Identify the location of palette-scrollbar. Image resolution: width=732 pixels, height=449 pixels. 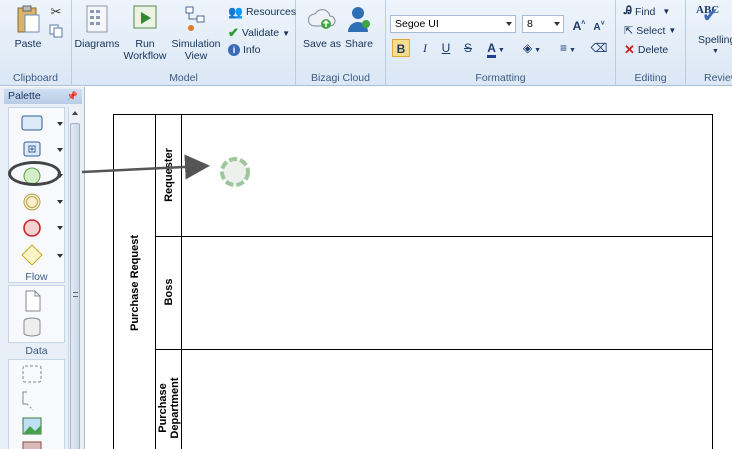
(74, 278).